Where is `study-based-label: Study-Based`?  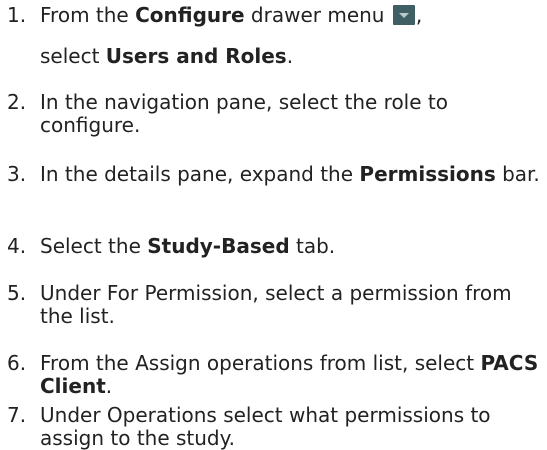 study-based-label: Study-Based is located at coordinates (218, 246).